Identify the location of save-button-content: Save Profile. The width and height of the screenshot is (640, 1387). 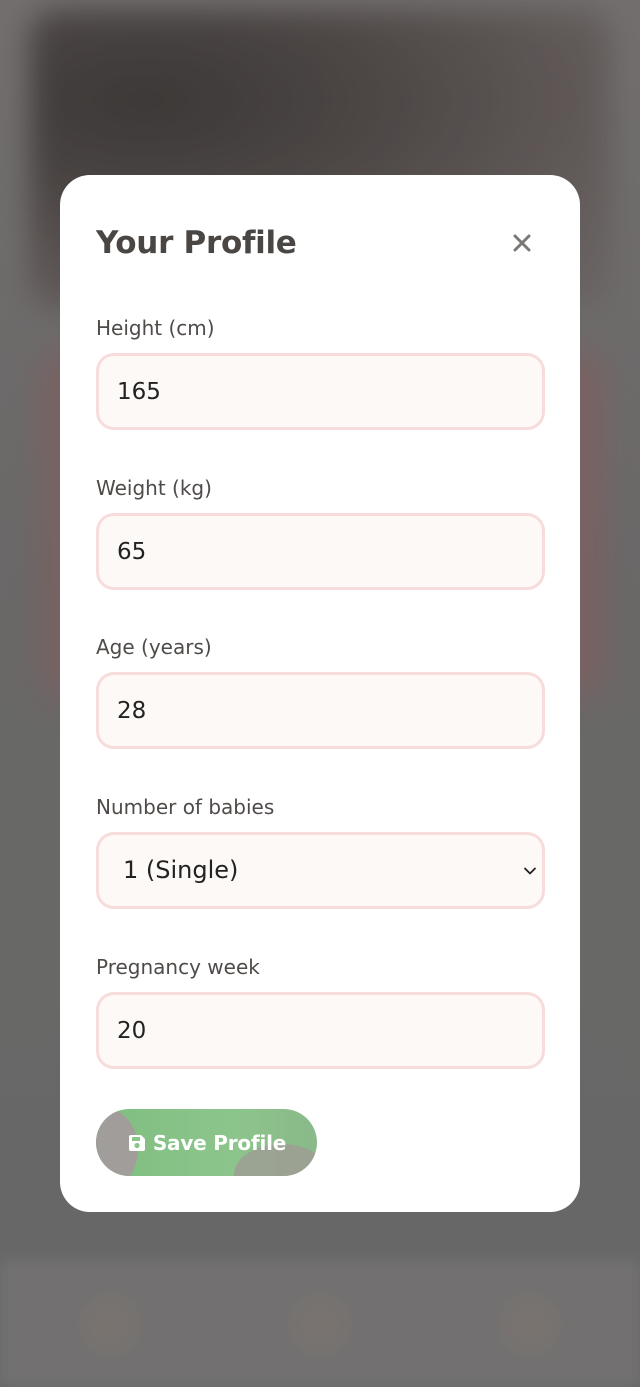
(206, 1142).